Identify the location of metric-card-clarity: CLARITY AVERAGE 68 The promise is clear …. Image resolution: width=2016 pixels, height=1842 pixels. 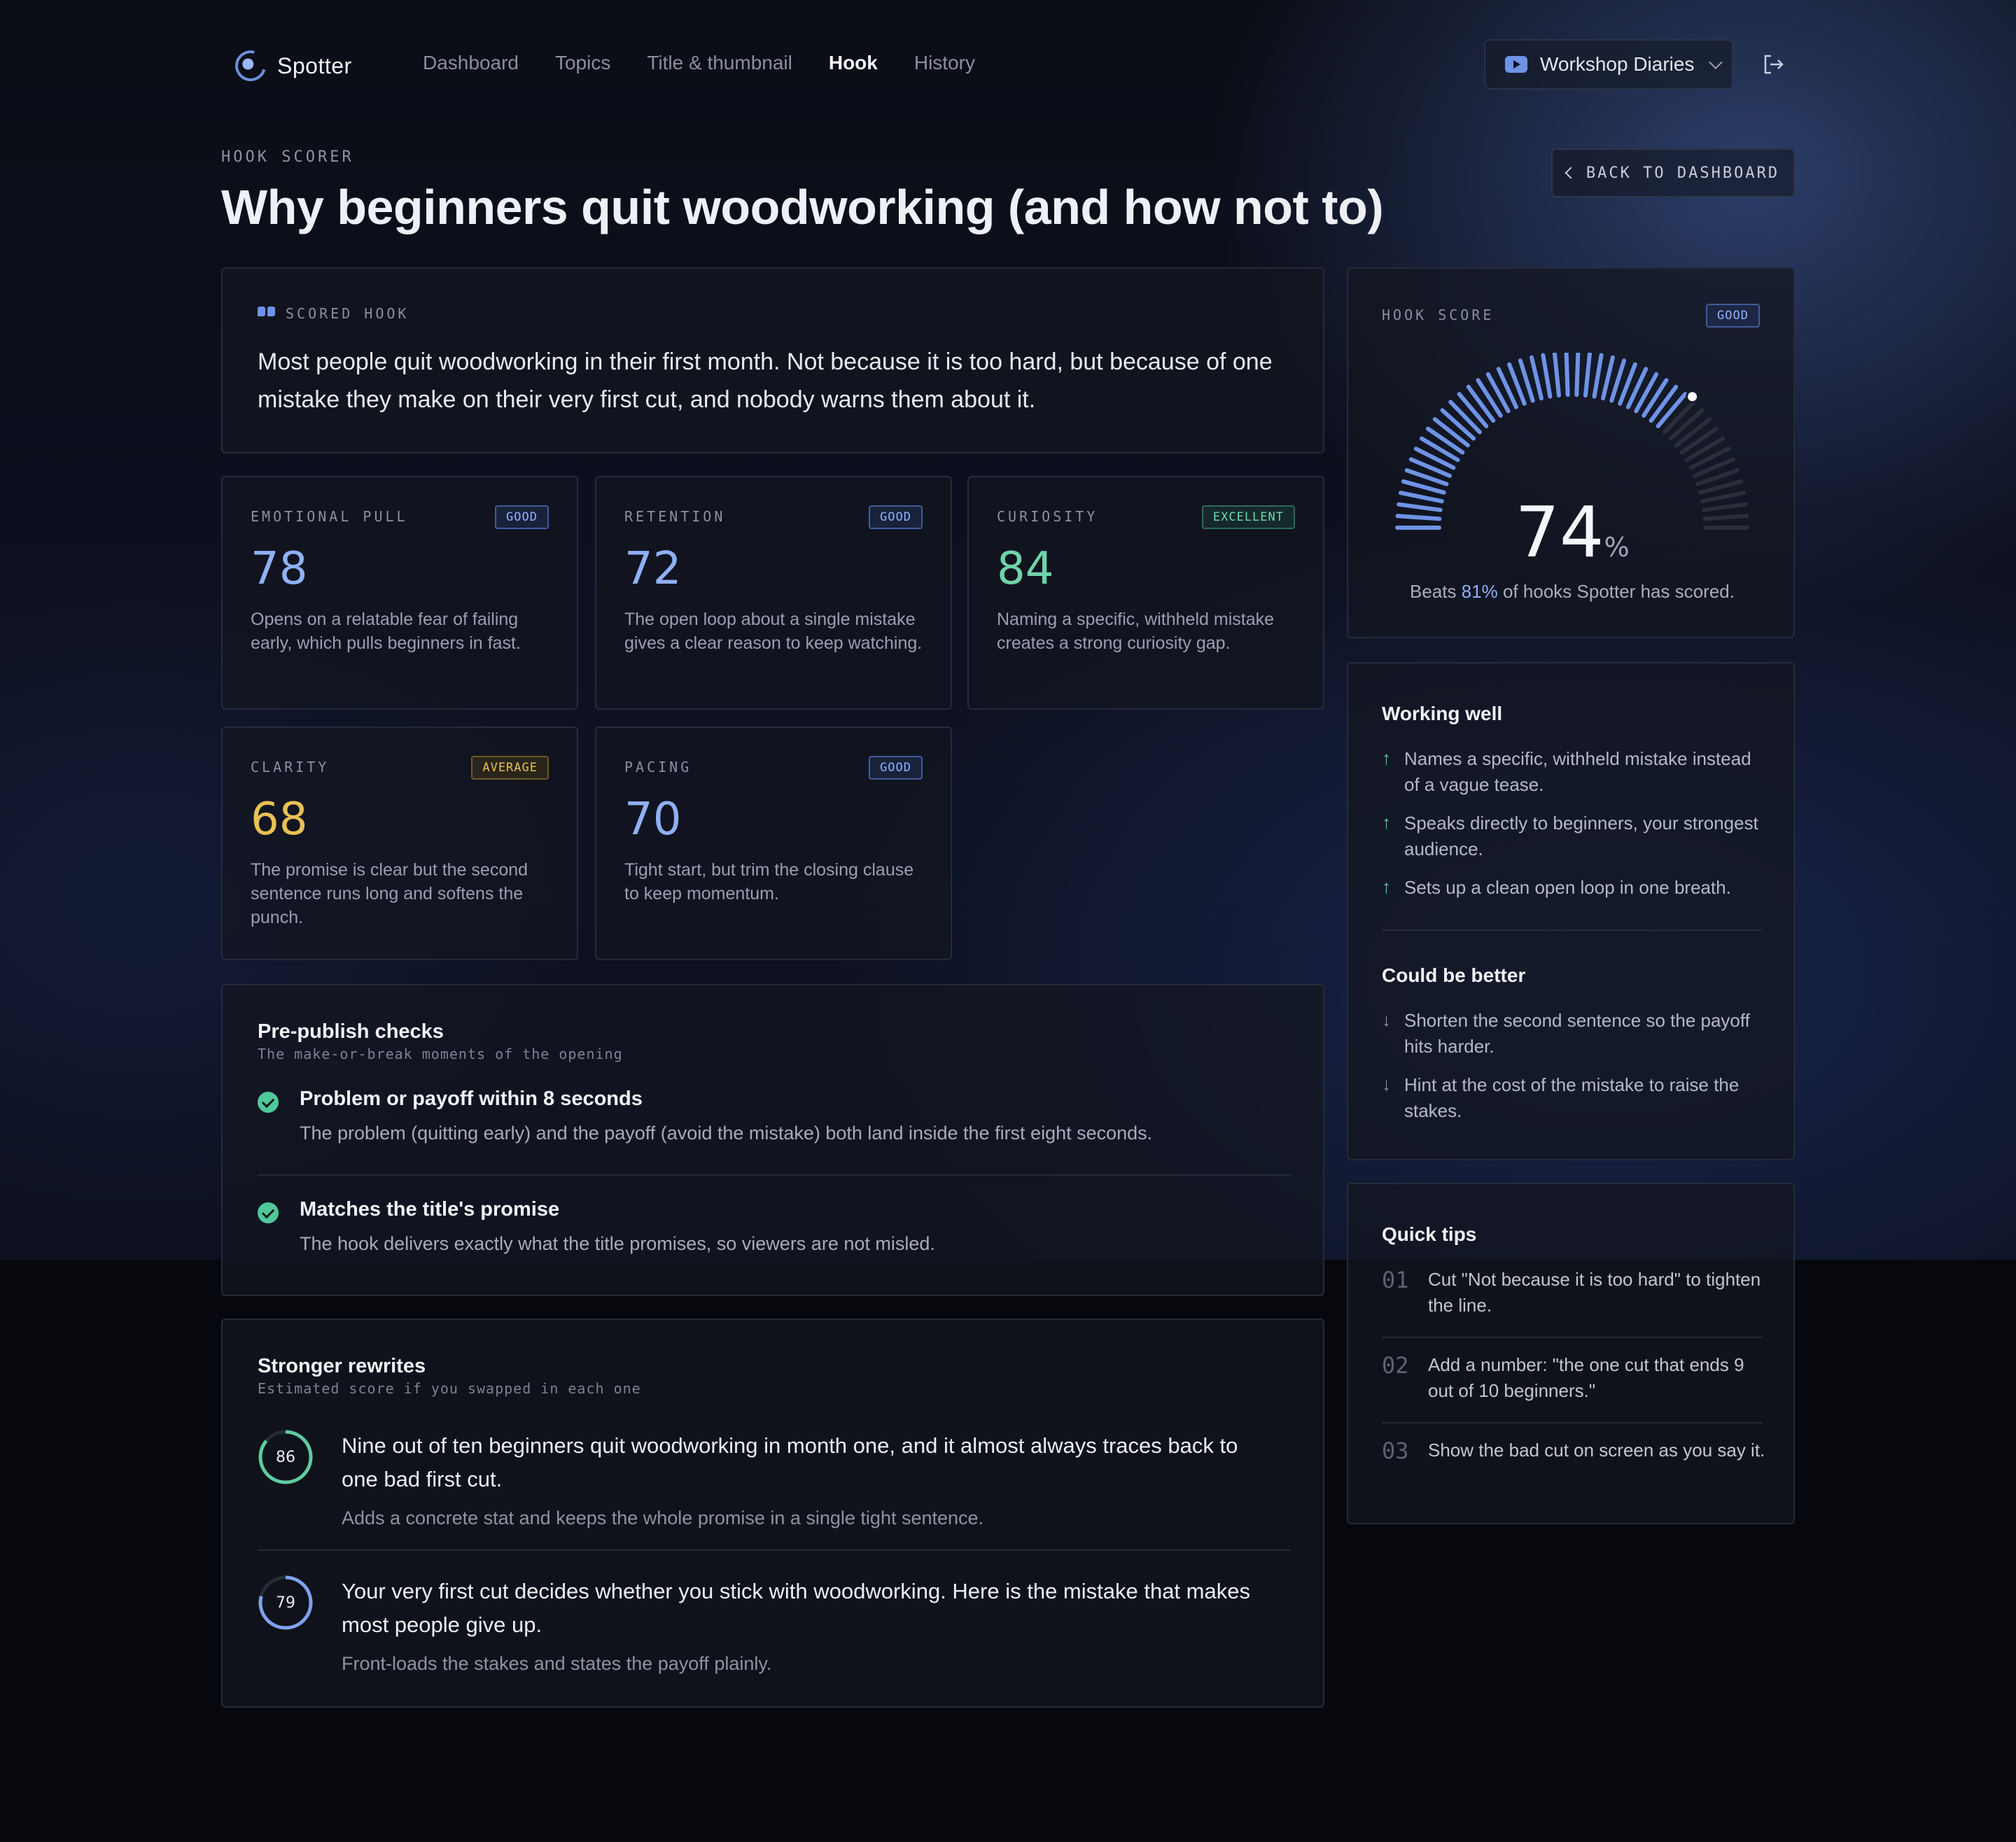
(399, 843).